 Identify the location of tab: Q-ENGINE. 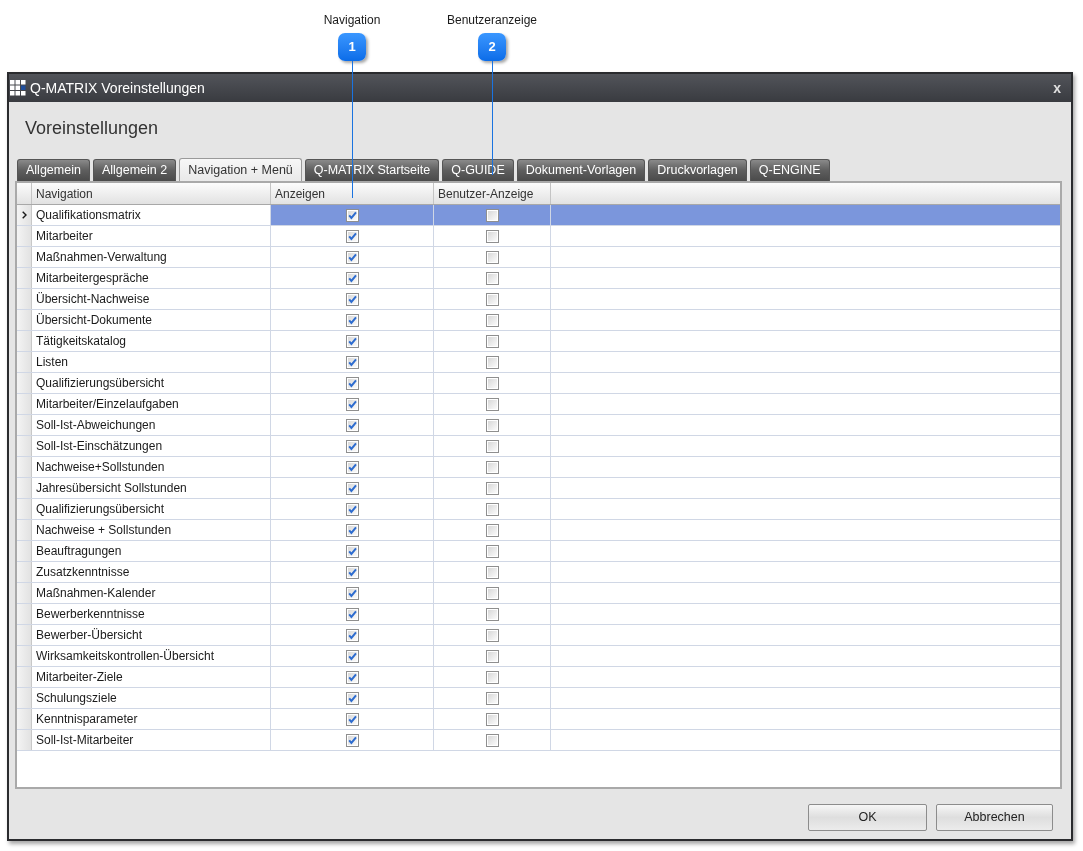
(789, 170).